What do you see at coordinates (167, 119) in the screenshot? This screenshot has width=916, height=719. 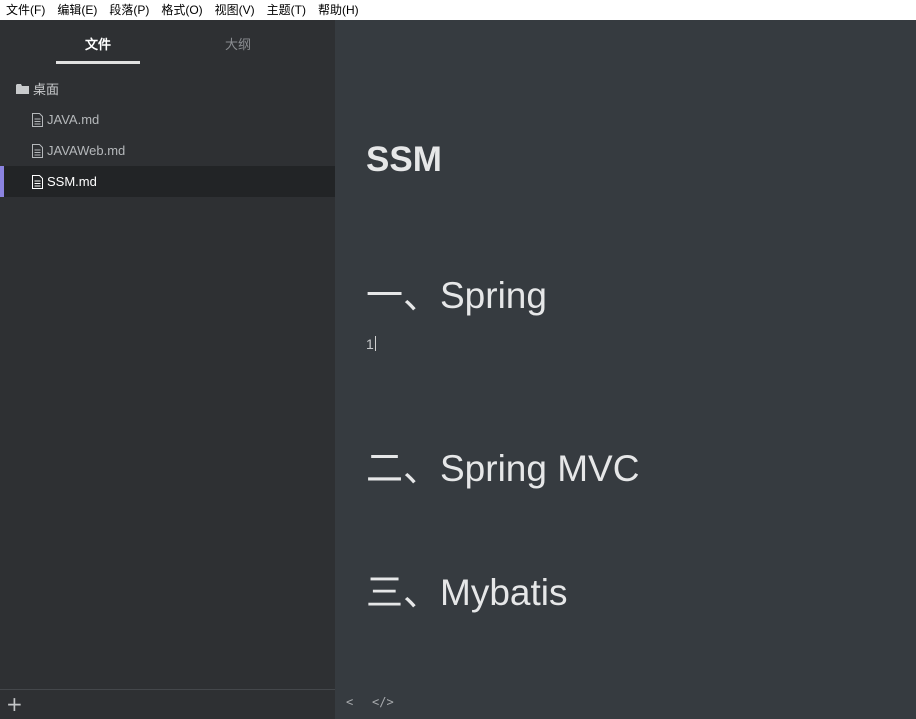 I see `file-item-java: JAVA.md` at bounding box center [167, 119].